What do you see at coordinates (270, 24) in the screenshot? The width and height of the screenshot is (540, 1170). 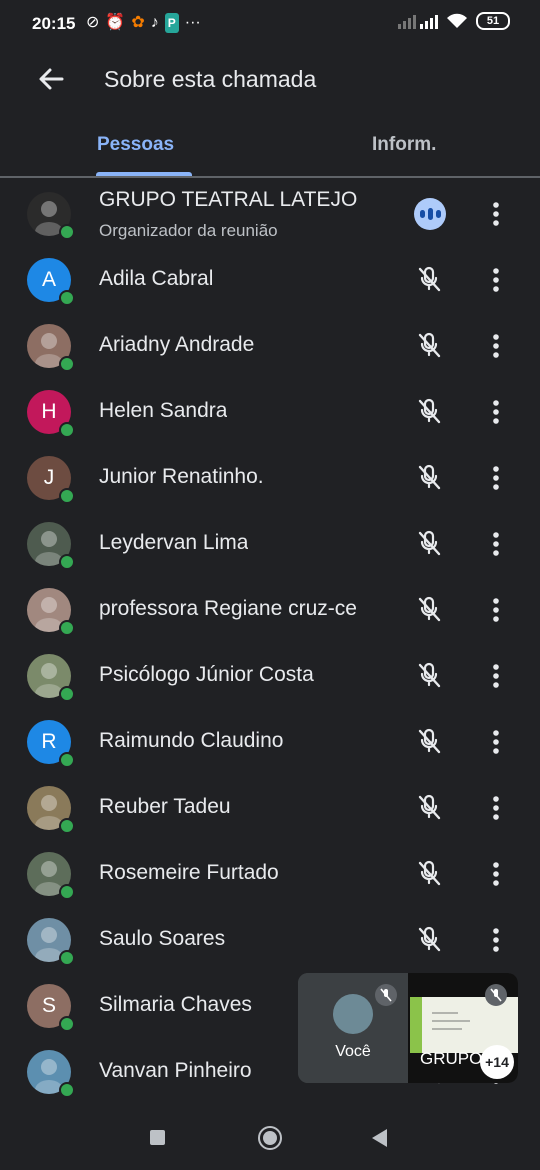 I see `status-bar: 20:15 ⊘ ⏰ ✿ ♪ P ··· 51` at bounding box center [270, 24].